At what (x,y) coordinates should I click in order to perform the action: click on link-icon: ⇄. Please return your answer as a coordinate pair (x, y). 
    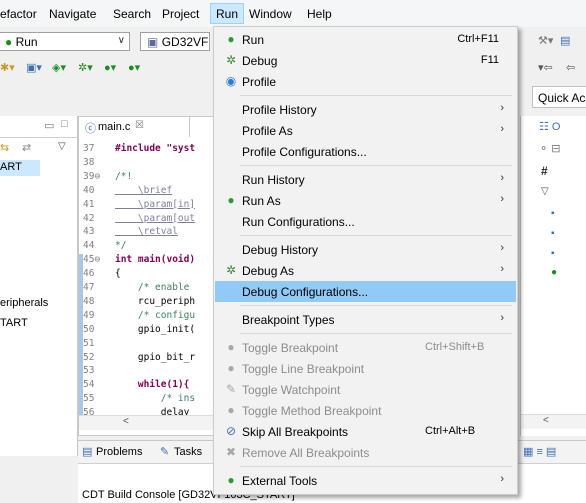
    Looking at the image, I should click on (26, 147).